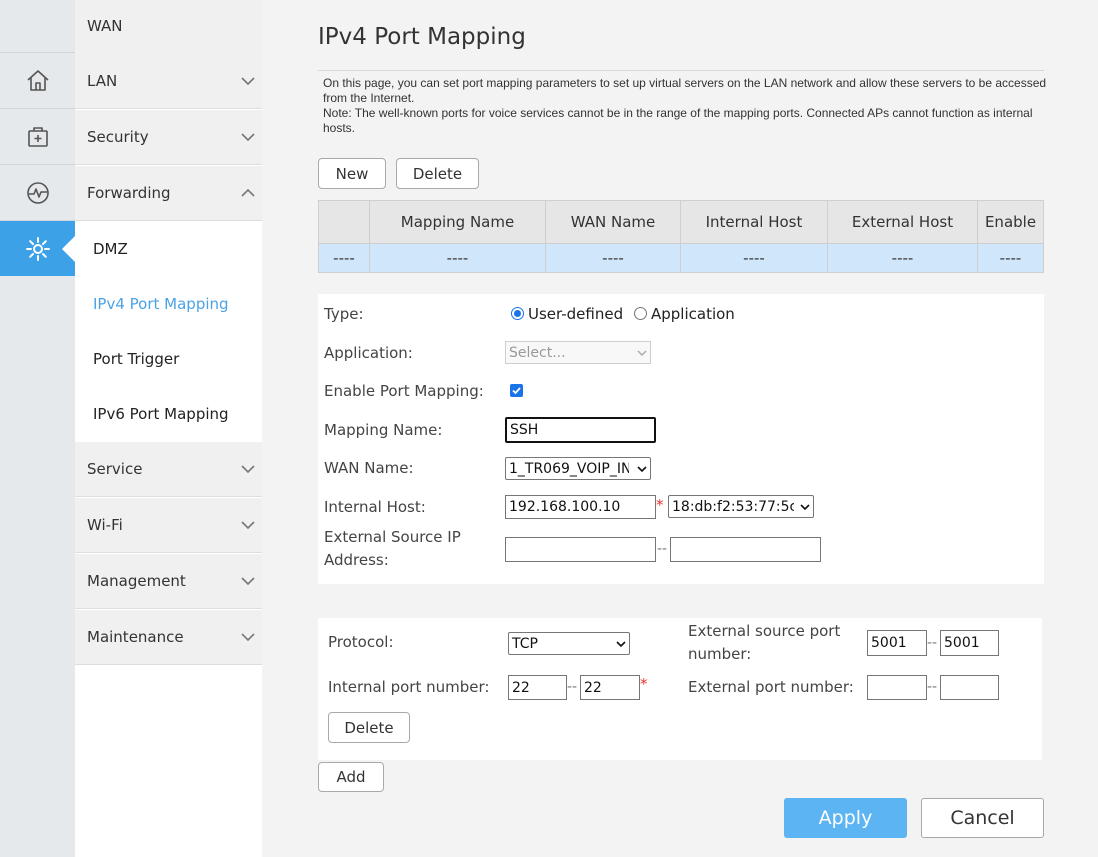  What do you see at coordinates (351, 777) in the screenshot?
I see `add-port-button: Add` at bounding box center [351, 777].